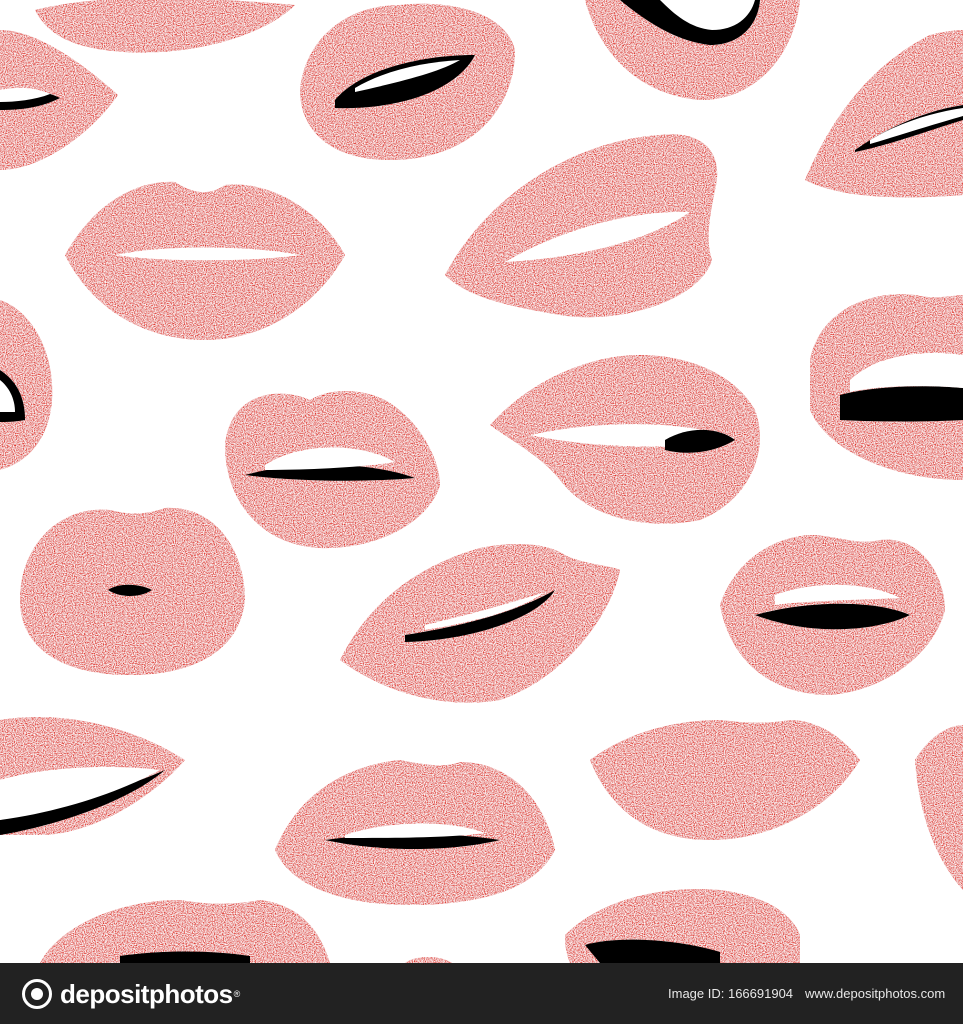  I want to click on brand-name: depositphotos, so click(146, 993).